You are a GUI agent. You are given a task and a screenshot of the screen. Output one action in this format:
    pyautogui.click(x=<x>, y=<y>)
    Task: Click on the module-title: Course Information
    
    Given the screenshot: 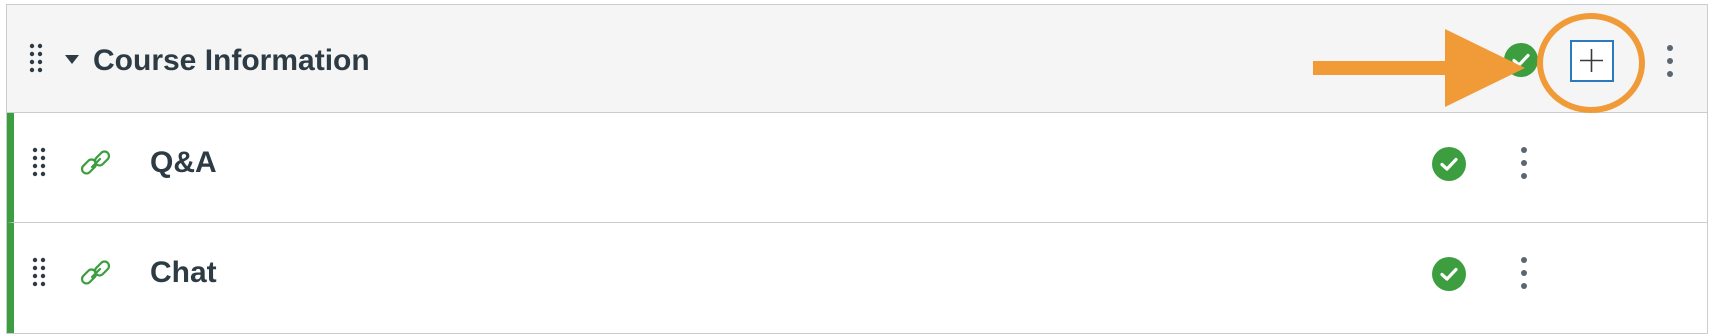 What is the action you would take?
    pyautogui.click(x=231, y=60)
    